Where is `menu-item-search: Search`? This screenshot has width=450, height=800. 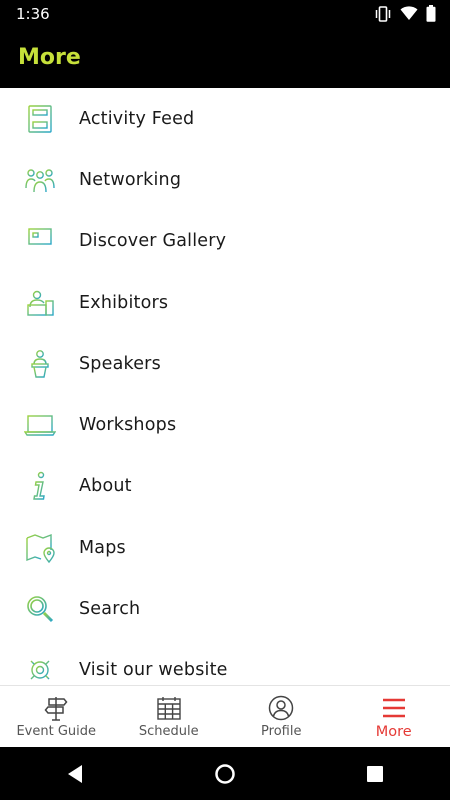
menu-item-search: Search is located at coordinates (225, 608).